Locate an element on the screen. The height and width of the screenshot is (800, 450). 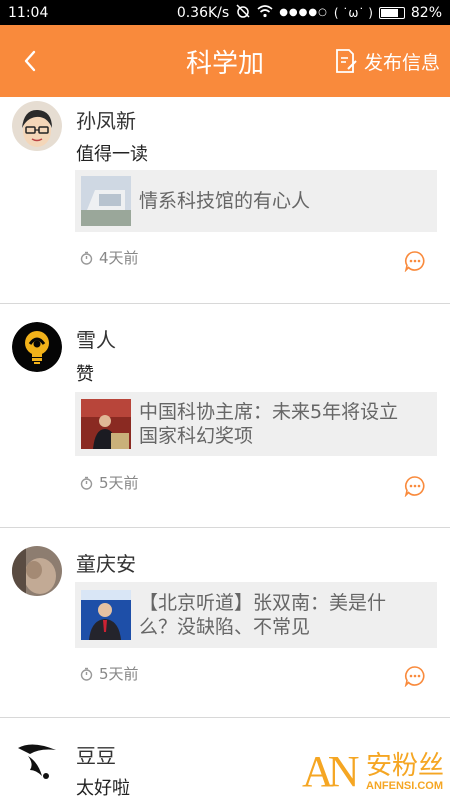
link-title: 中国科协主席：未来5年将设立 国家科幻奖项 is located at coordinates (268, 424).